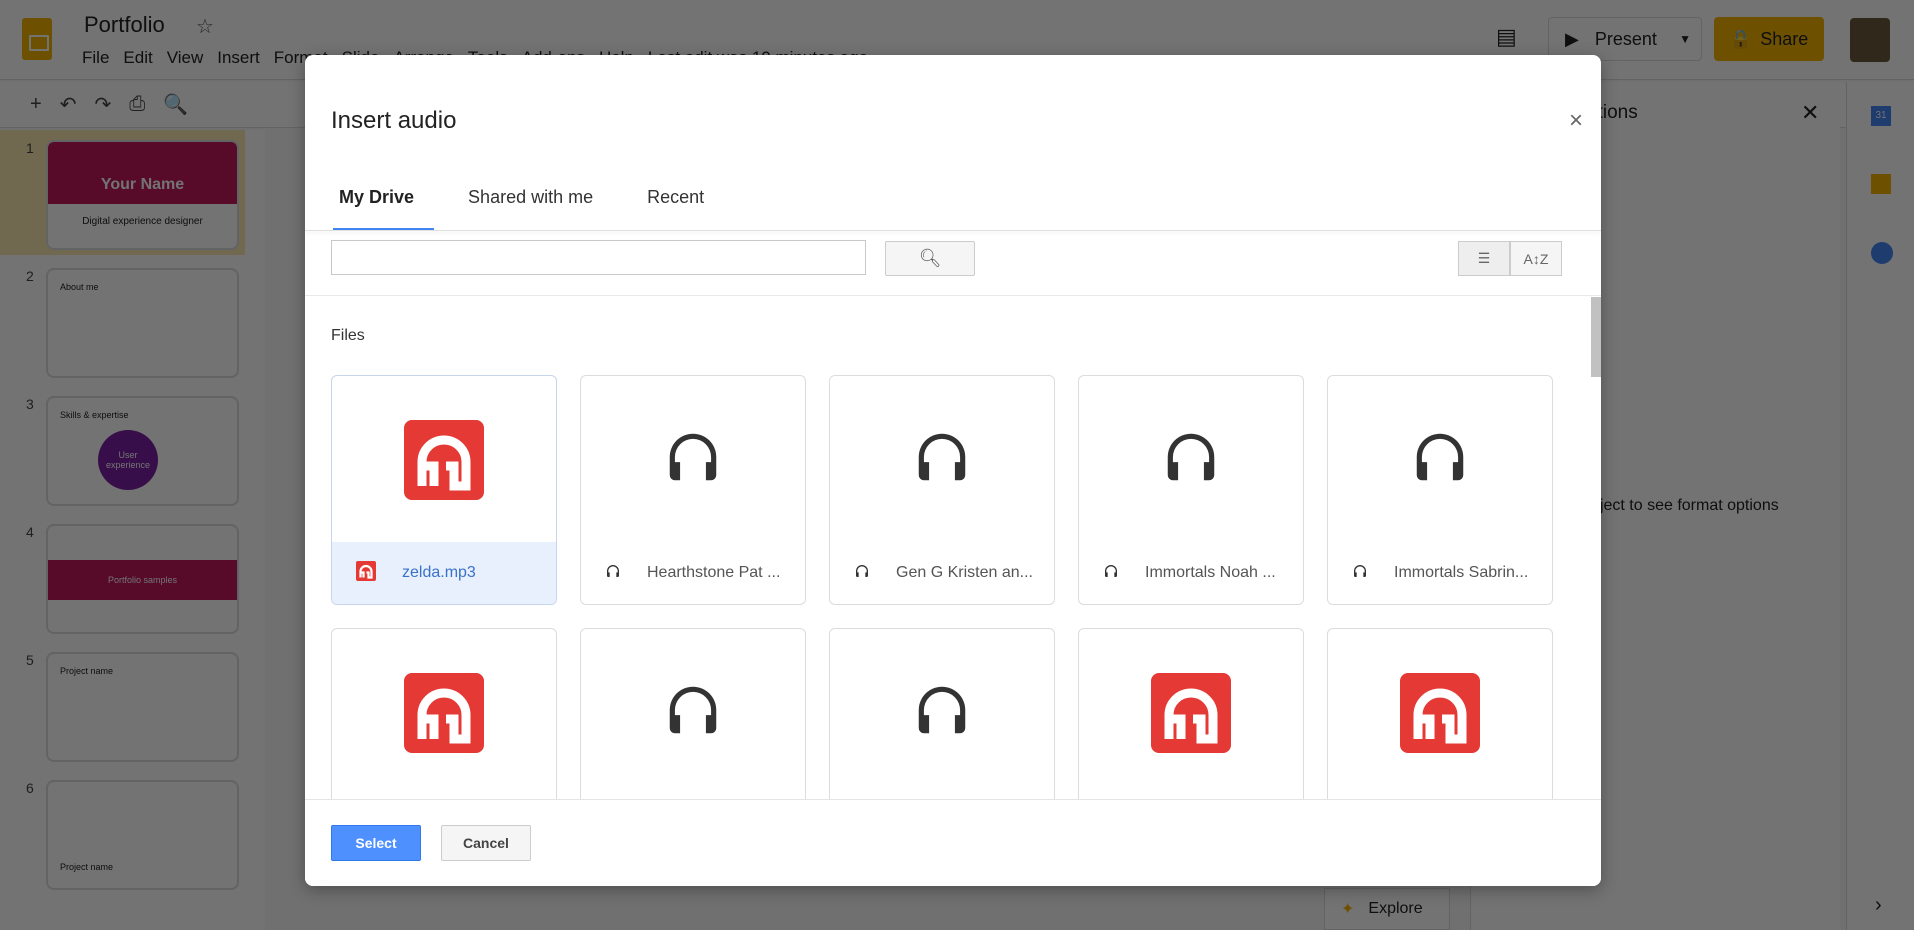 The image size is (1914, 930). I want to click on menu-edit: Edit, so click(137, 58).